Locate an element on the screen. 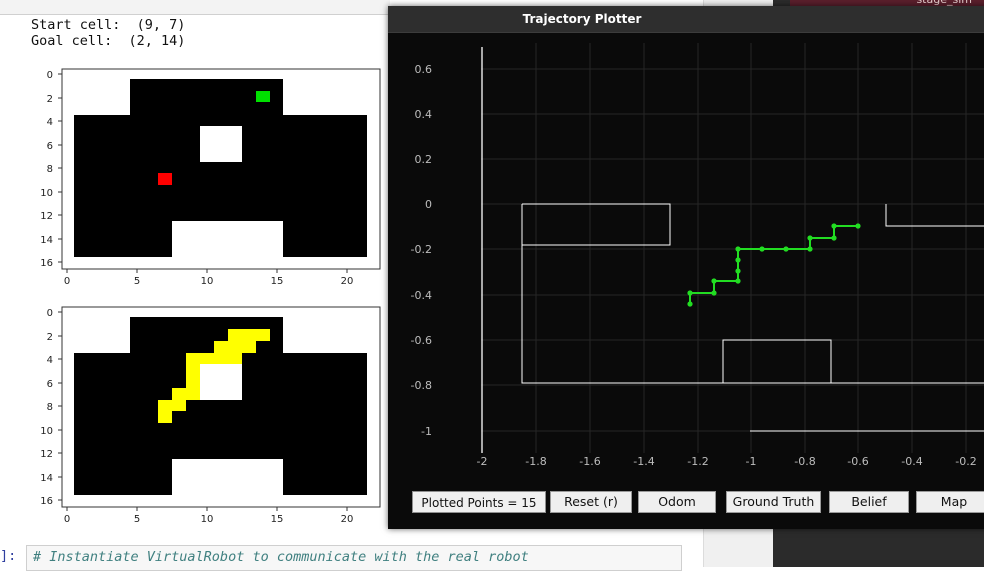 This screenshot has width=984, height=571. x-tick-label: -0.6 is located at coordinates (857, 461).